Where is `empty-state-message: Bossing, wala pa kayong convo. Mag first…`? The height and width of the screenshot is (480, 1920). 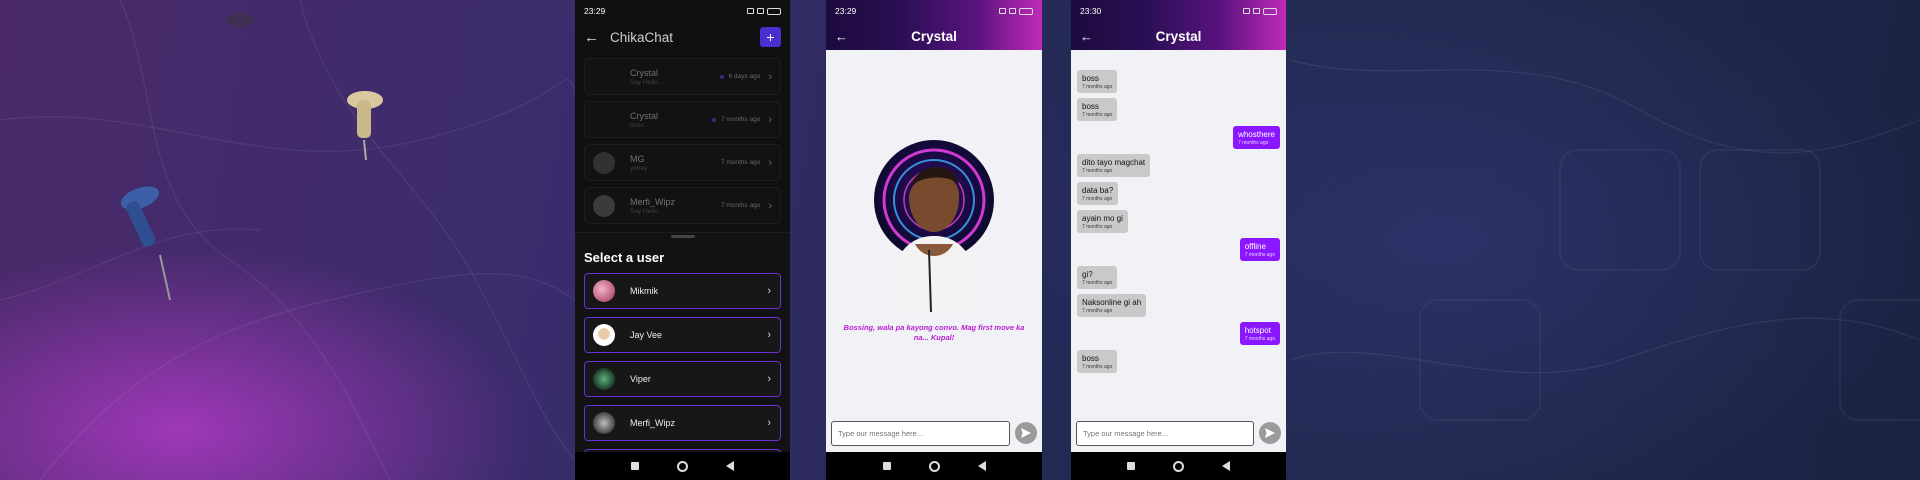
empty-state-message: Bossing, wala pa kayong convo. Mag first… is located at coordinates (934, 333).